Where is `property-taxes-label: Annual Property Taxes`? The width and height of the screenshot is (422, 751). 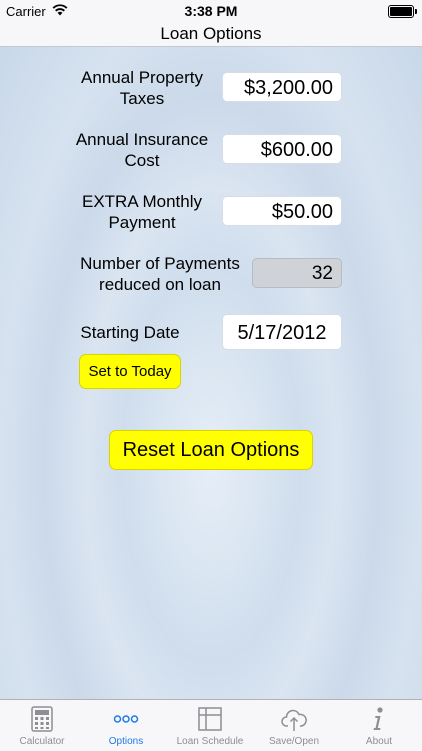 property-taxes-label: Annual Property Taxes is located at coordinates (142, 88).